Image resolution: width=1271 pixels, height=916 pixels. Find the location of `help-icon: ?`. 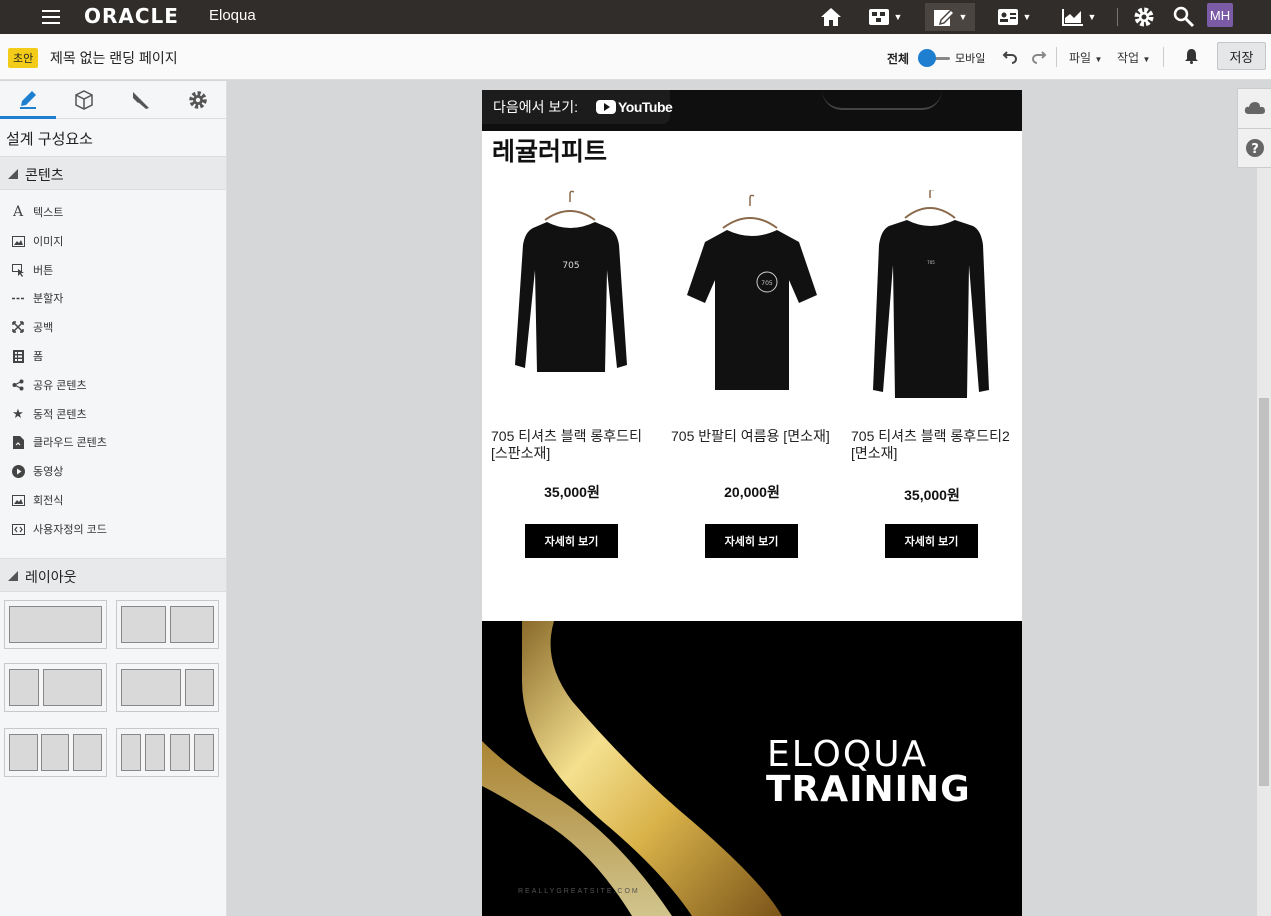

help-icon: ? is located at coordinates (1254, 147).